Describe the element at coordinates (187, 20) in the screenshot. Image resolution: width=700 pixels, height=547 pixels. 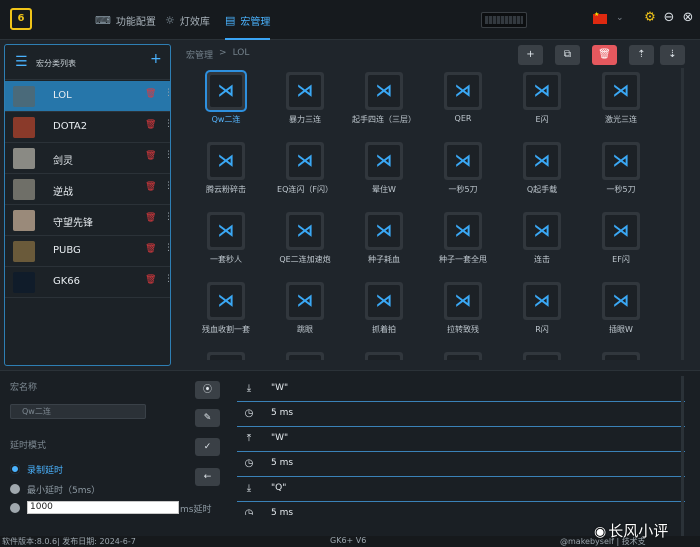
I see `tab-lighting-library: ☼ 灯效库` at that location.